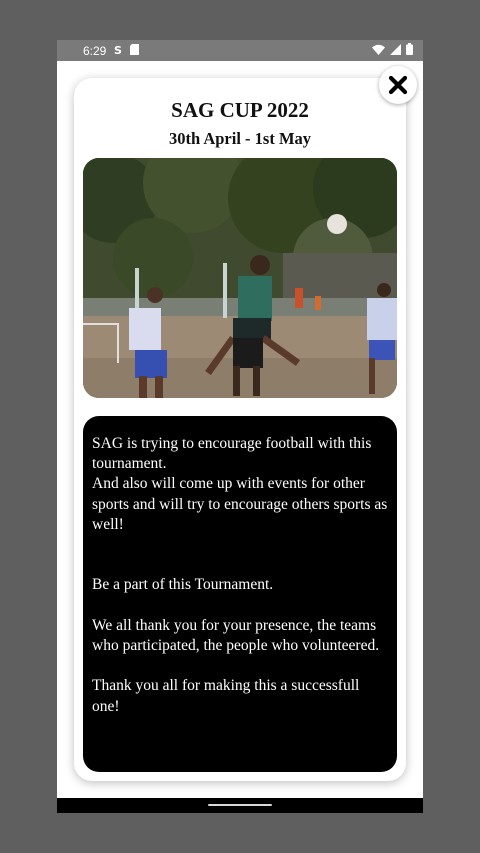  I want to click on sync-icon: S, so click(119, 51).